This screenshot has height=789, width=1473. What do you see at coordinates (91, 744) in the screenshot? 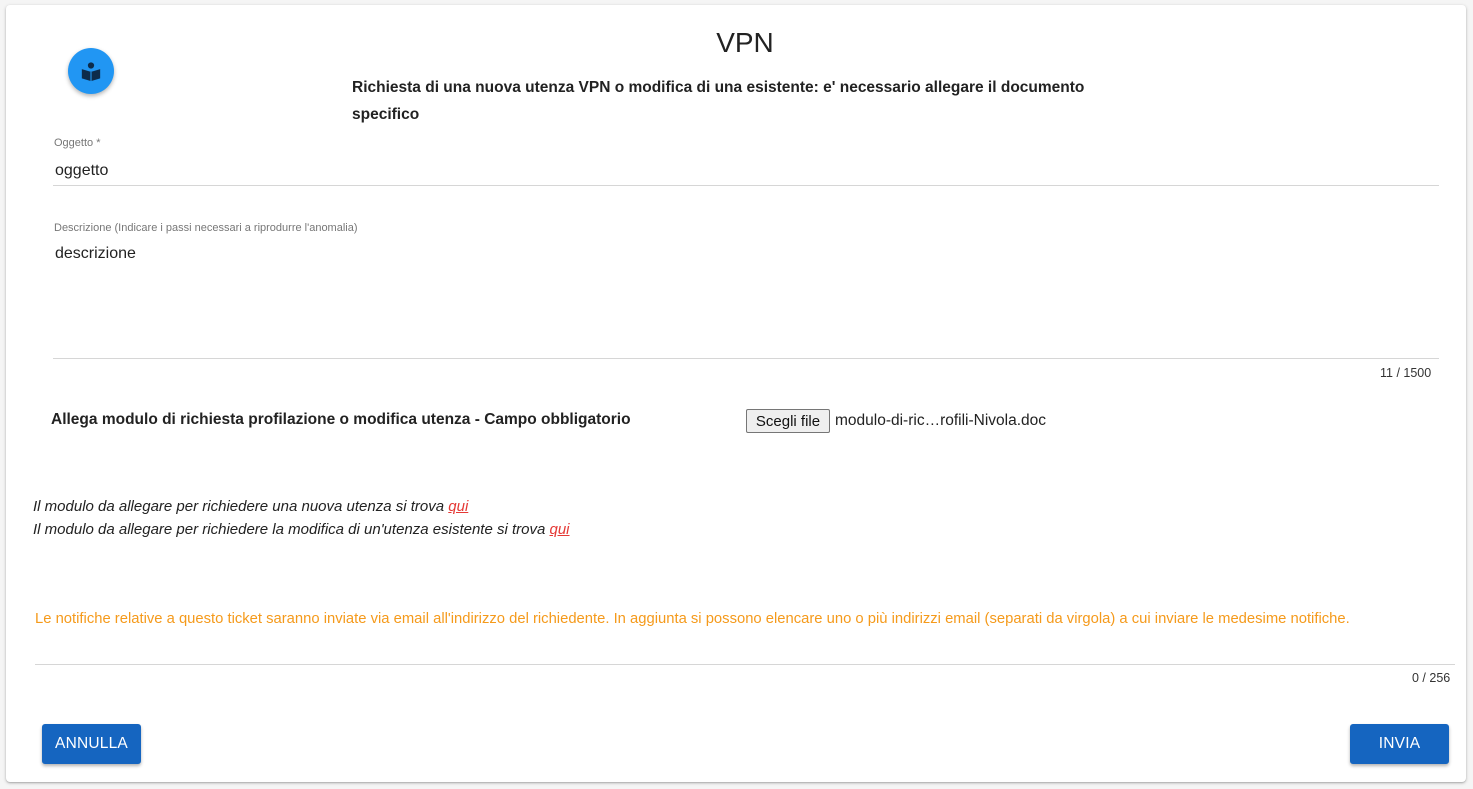
I see `cancel-button: ANNULLA` at bounding box center [91, 744].